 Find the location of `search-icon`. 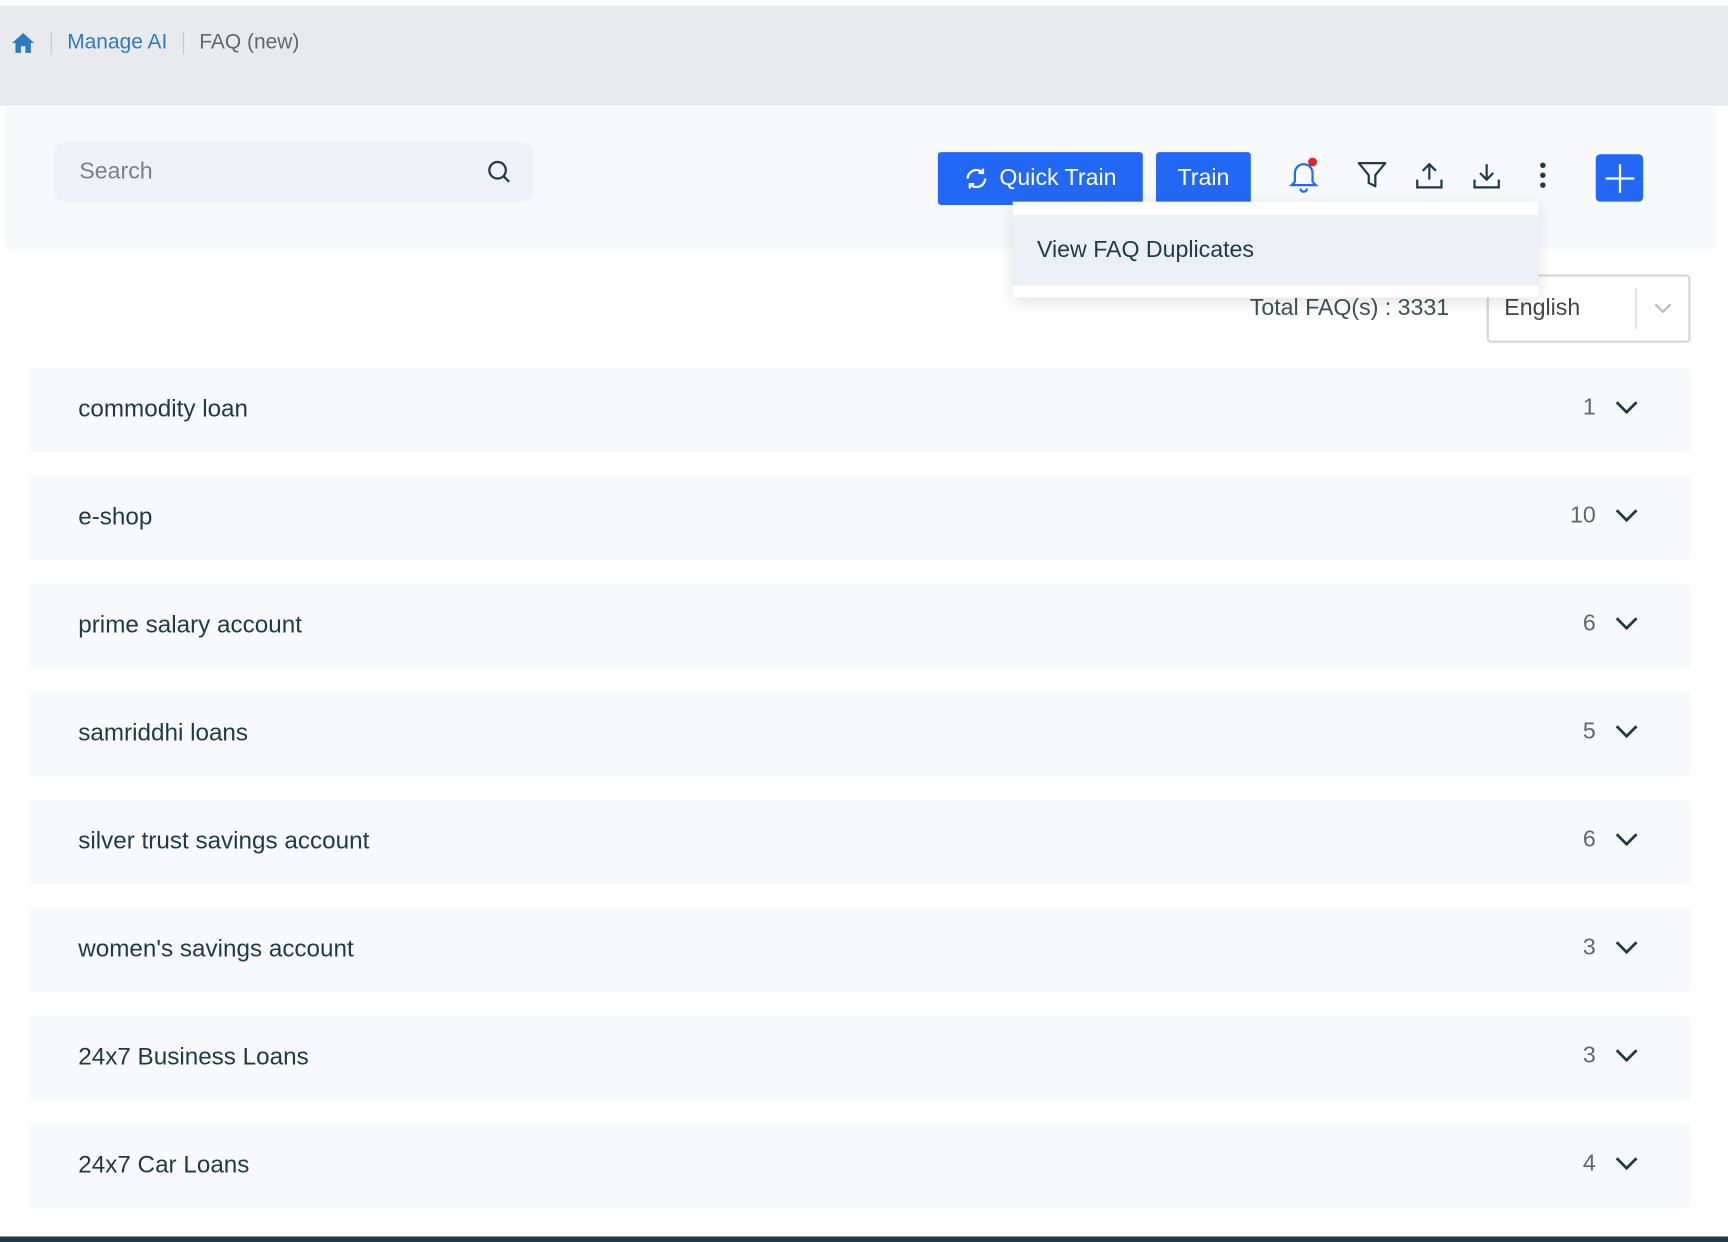

search-icon is located at coordinates (499, 172).